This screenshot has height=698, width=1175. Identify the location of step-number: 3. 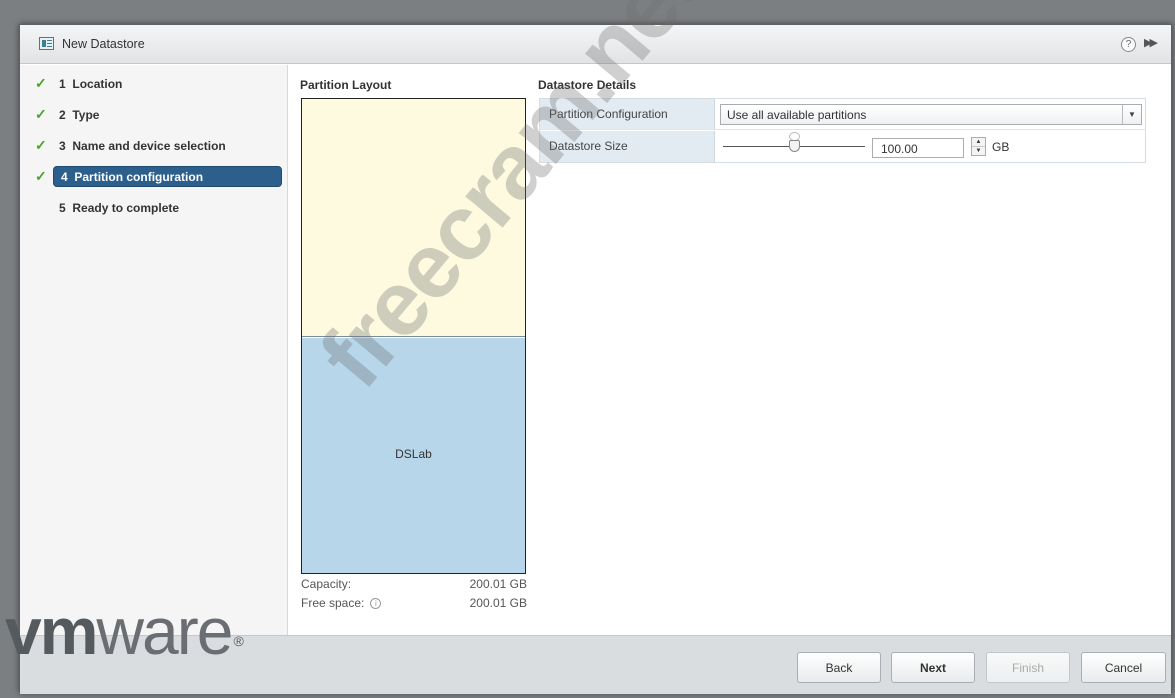
(62, 146).